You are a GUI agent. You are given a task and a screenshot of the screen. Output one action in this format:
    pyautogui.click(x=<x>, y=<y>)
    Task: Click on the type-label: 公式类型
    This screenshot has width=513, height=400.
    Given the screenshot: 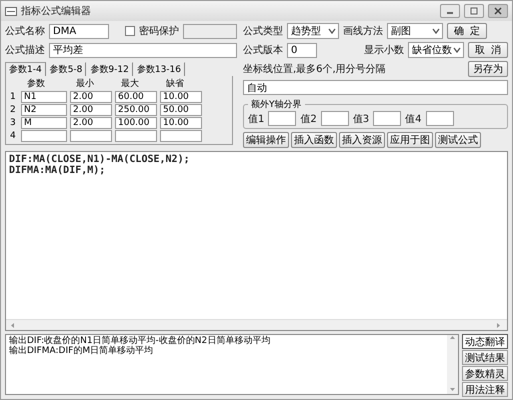 What is the action you would take?
    pyautogui.click(x=263, y=31)
    